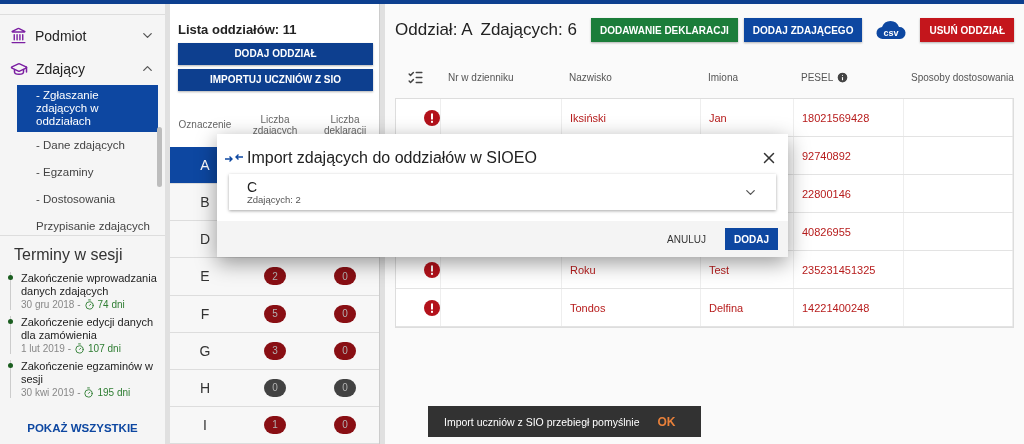  I want to click on cloud-icon: csv, so click(891, 30).